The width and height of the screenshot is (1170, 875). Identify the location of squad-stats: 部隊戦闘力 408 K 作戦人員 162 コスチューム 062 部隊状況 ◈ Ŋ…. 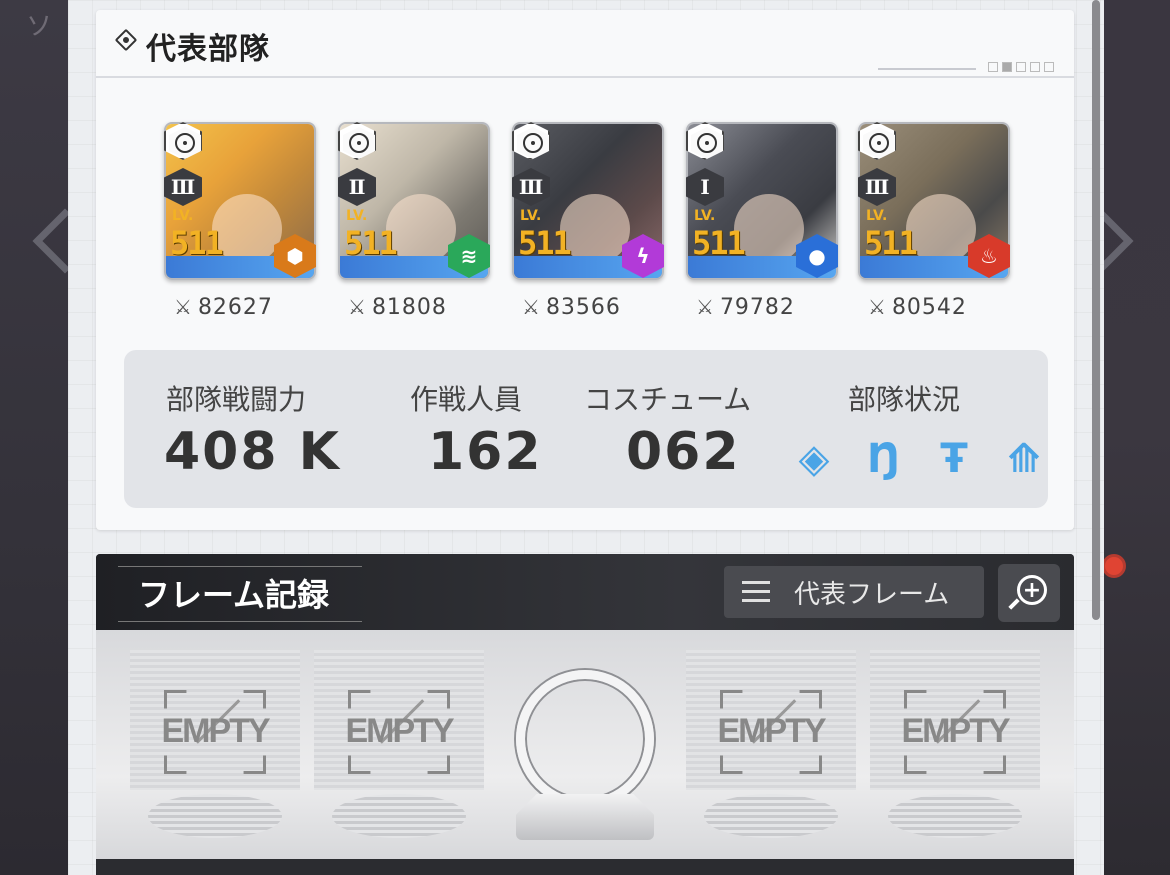
(586, 429).